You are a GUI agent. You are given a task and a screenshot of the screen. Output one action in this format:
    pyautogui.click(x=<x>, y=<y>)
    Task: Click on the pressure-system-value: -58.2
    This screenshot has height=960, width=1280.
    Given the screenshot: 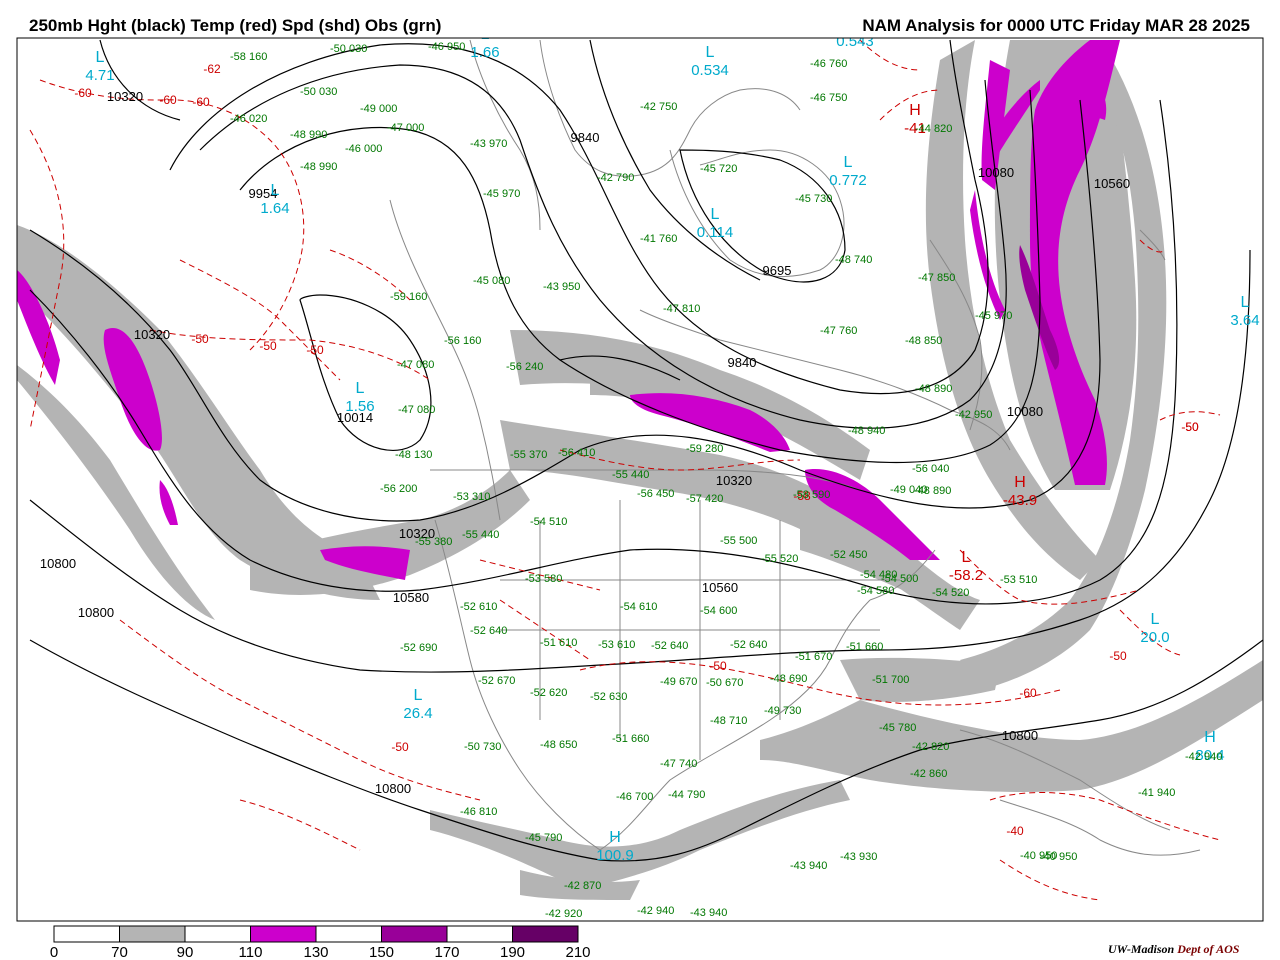 What is the action you would take?
    pyautogui.click(x=966, y=575)
    